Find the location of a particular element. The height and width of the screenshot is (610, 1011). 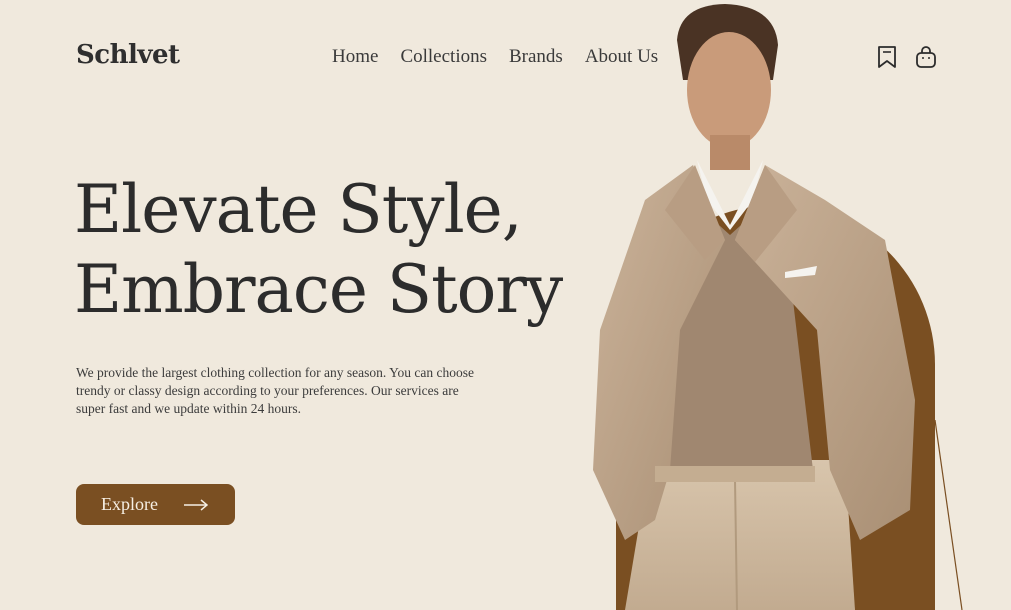

hero-title-line-1: Elevate Style, is located at coordinates (298, 209).